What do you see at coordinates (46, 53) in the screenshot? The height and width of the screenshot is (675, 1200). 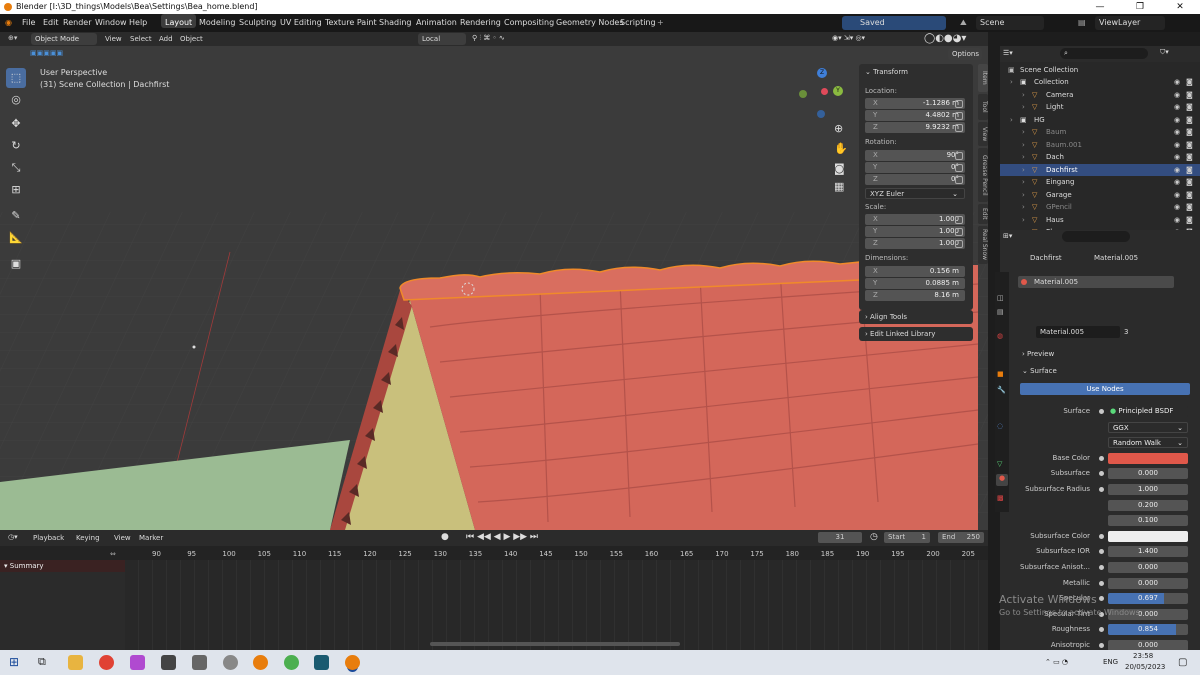 I see `selection-mode-icons: ▣▣▣▣▣` at bounding box center [46, 53].